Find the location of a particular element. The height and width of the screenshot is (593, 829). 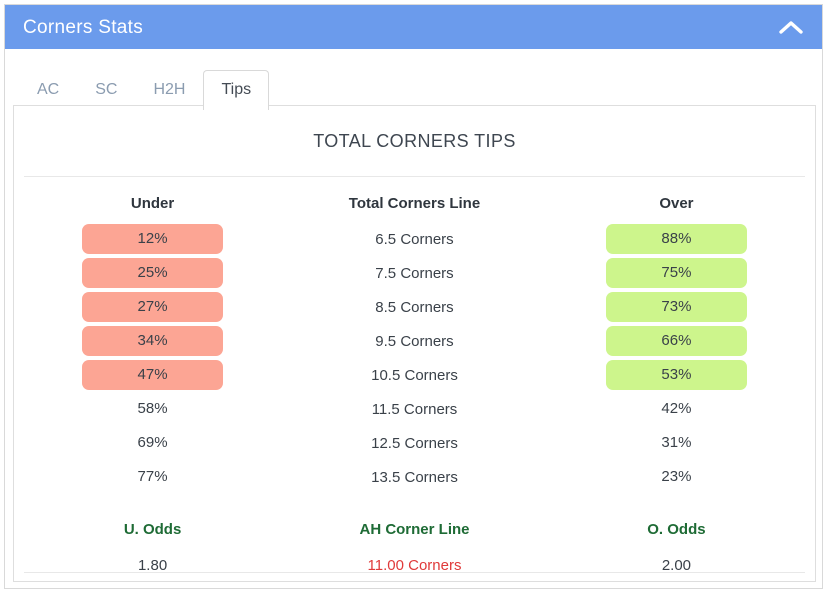

under-cell: 58% is located at coordinates (152, 409).